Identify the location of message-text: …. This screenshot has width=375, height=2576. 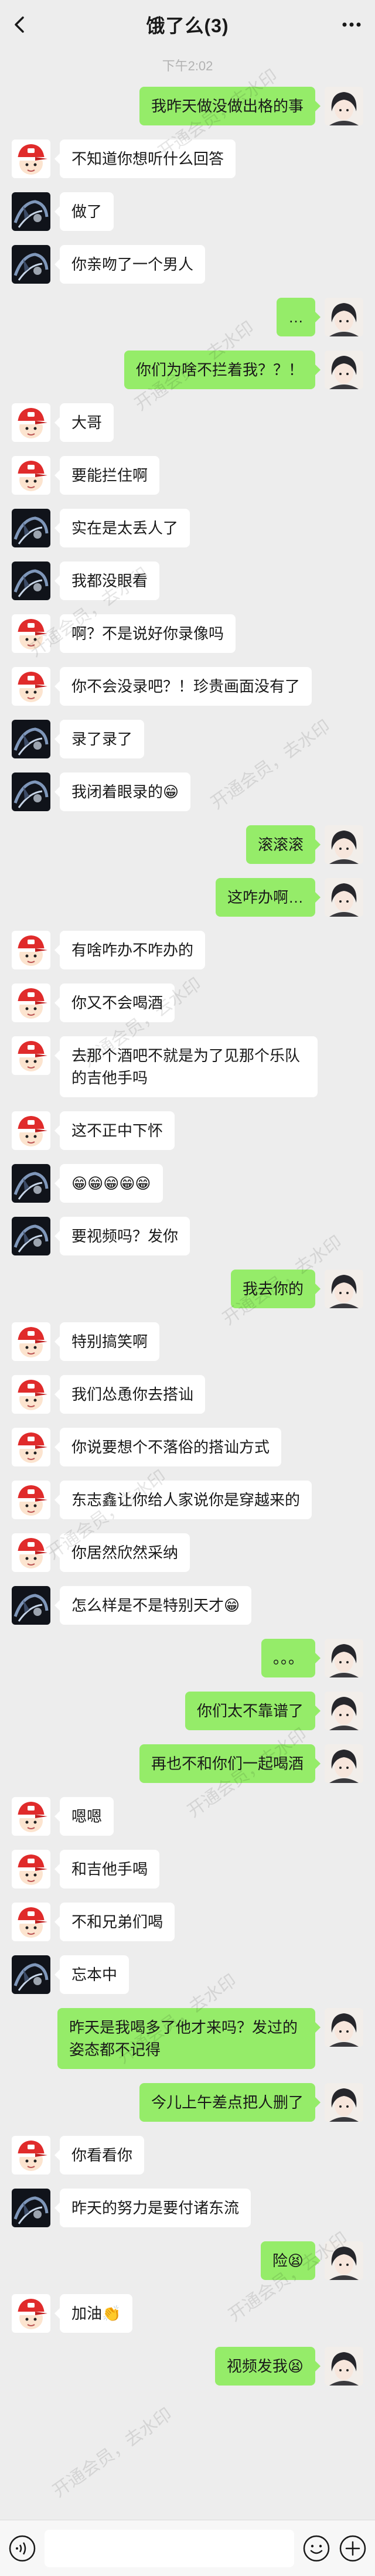
(296, 317).